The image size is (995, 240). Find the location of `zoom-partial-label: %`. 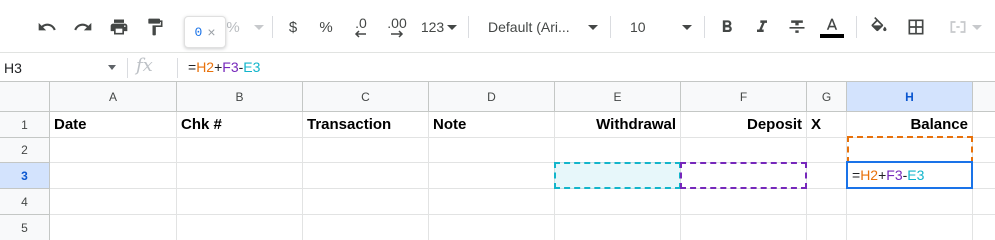

zoom-partial-label: % is located at coordinates (233, 27).